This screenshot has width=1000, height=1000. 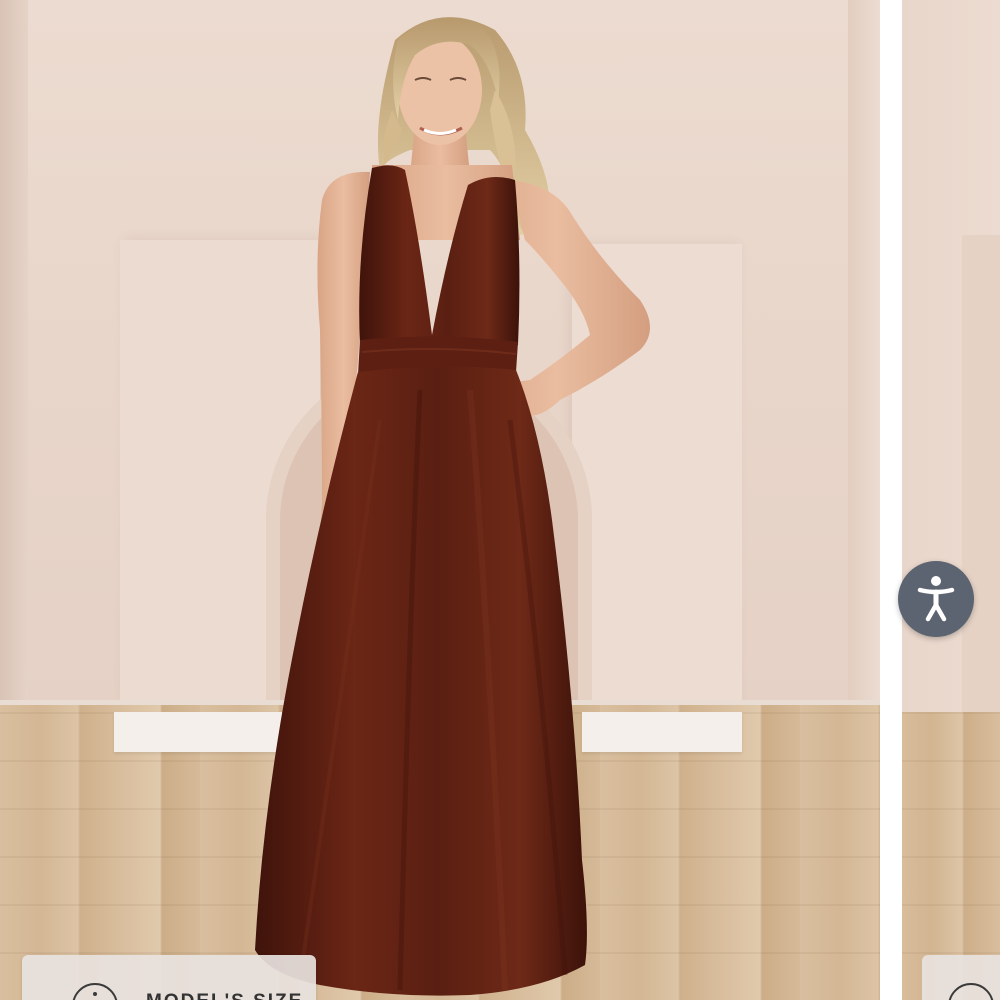 I want to click on model-size-card-next, so click(x=961, y=977).